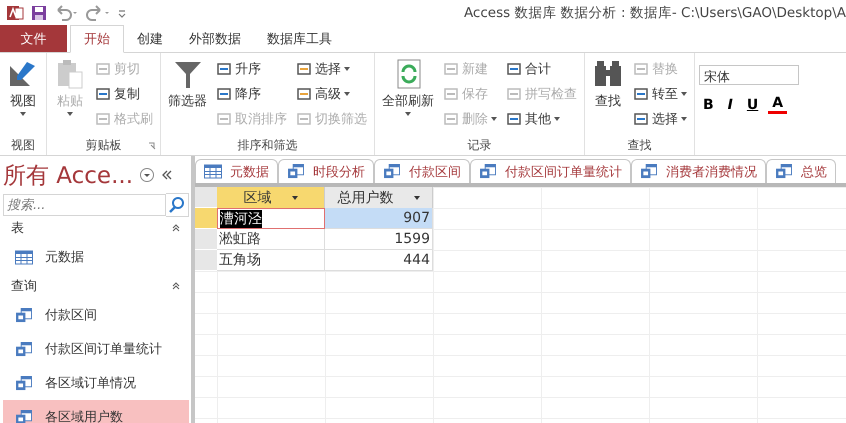 The width and height of the screenshot is (846, 423). What do you see at coordinates (541, 118) in the screenshot?
I see `ribbon-button: 其他` at bounding box center [541, 118].